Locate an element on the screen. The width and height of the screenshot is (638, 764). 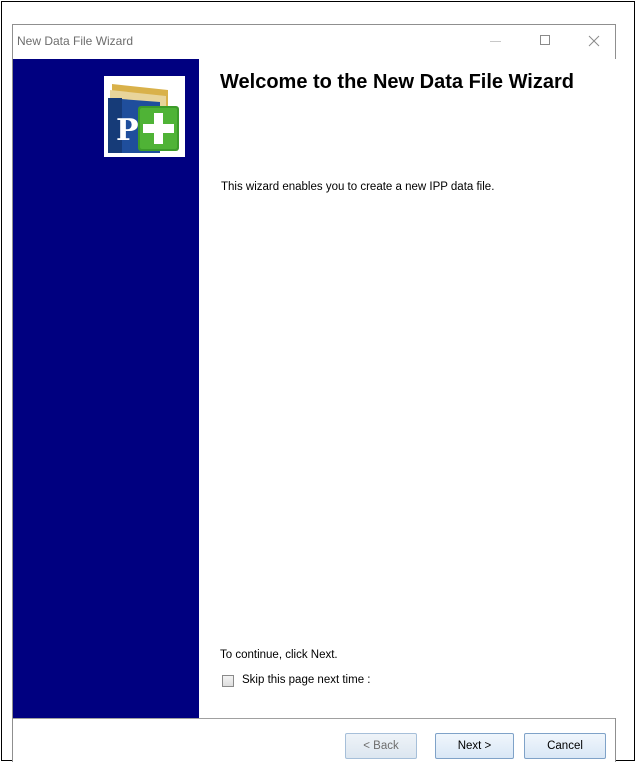
new-data-file-icon: P is located at coordinates (143, 118).